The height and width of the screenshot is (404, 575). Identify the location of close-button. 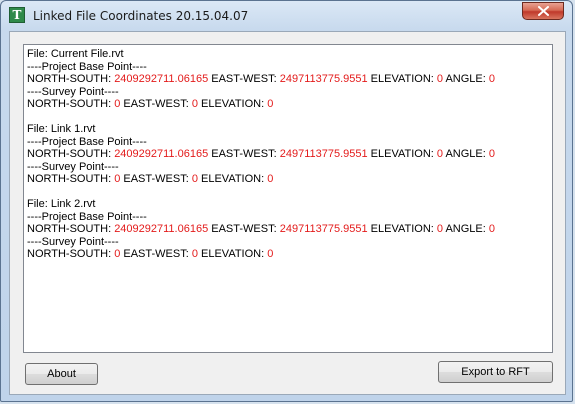
(543, 11).